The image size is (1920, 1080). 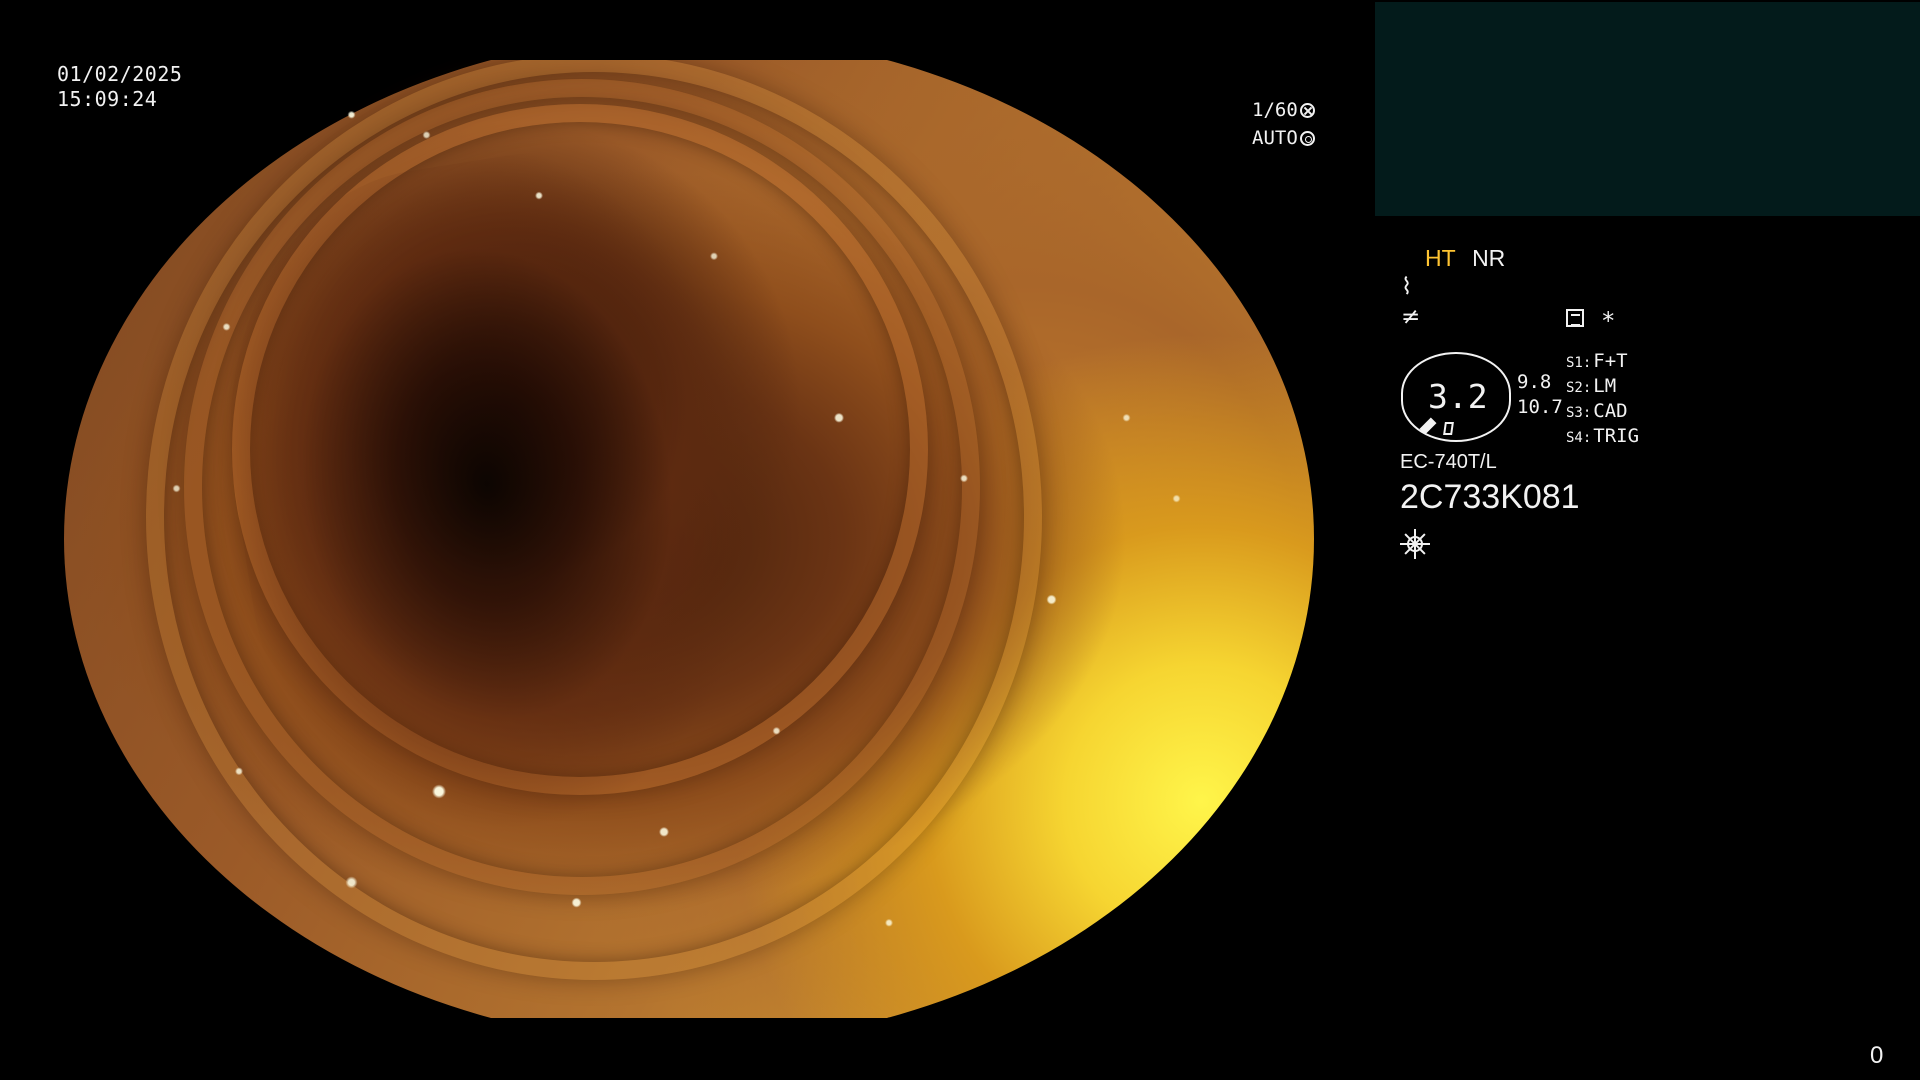 I want to click on setting-key: S3:, so click(x=1579, y=413).